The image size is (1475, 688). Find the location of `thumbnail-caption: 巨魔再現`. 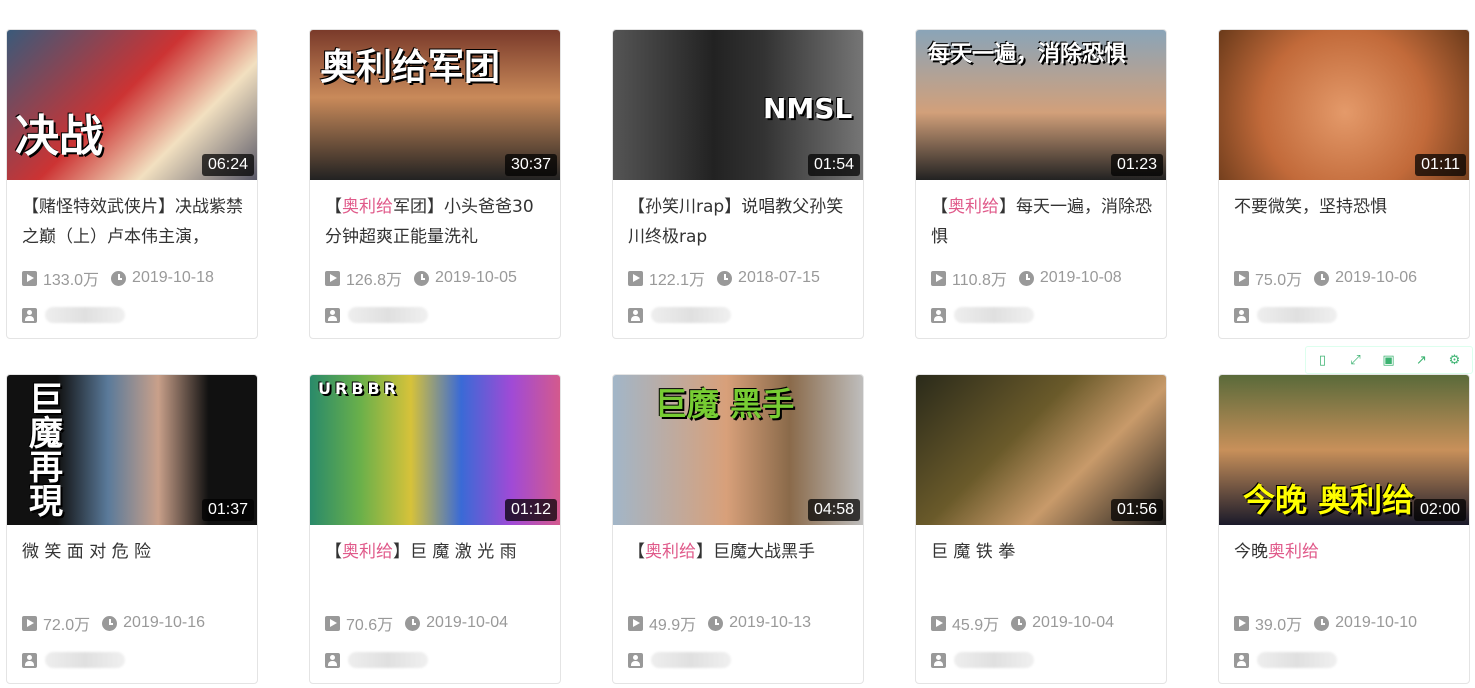

thumbnail-caption: 巨魔再現 is located at coordinates (46, 451).